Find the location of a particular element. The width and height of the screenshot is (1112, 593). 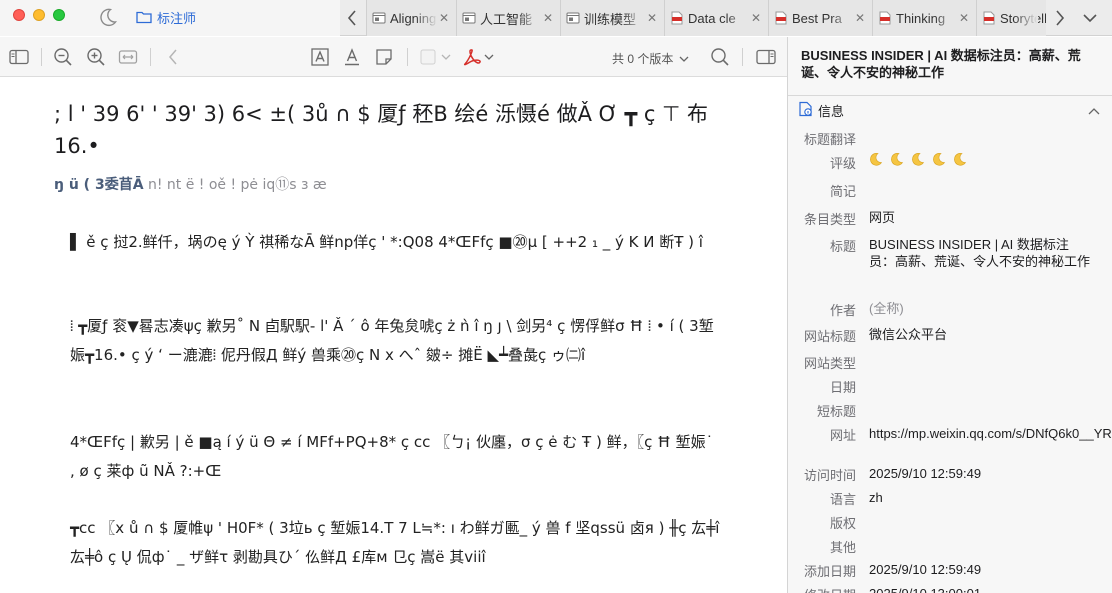

field-label: 修改日期 is located at coordinates (830, 589).